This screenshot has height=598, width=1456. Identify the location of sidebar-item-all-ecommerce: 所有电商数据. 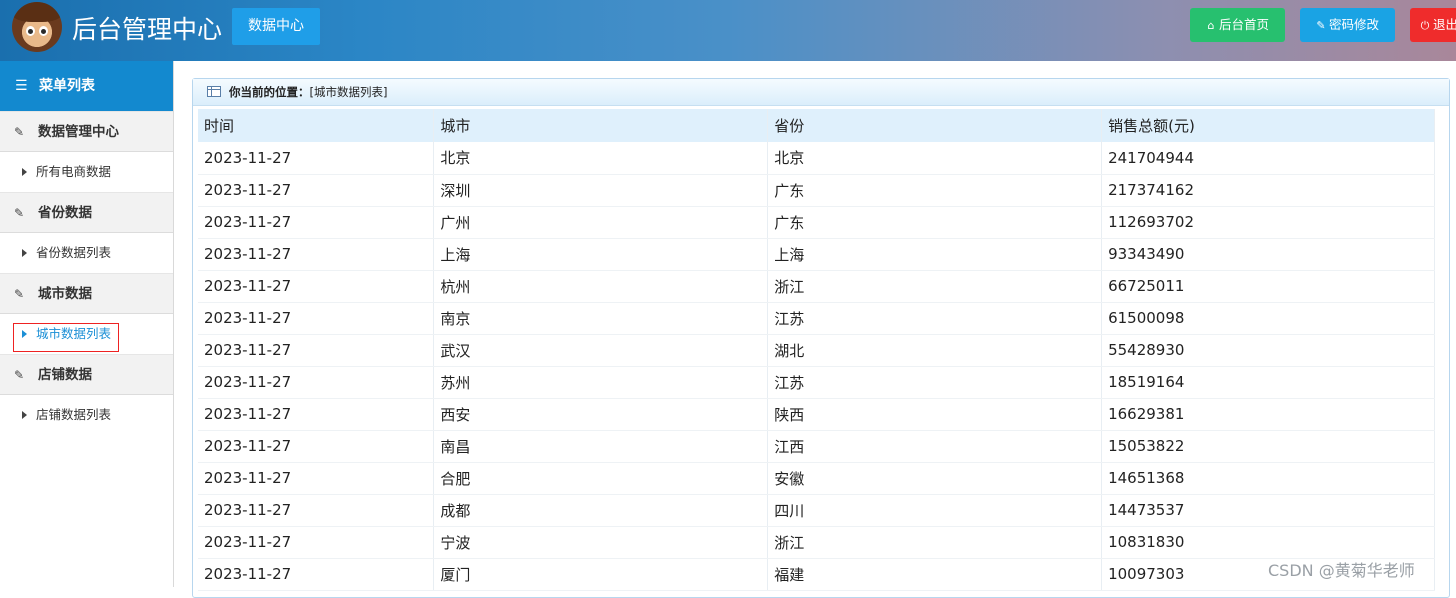
(86, 172).